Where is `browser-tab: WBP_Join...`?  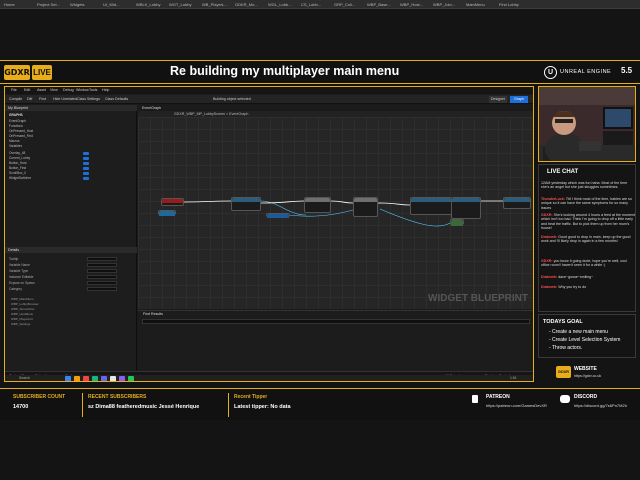 browser-tab: WBP_Join... is located at coordinates (448, 4).